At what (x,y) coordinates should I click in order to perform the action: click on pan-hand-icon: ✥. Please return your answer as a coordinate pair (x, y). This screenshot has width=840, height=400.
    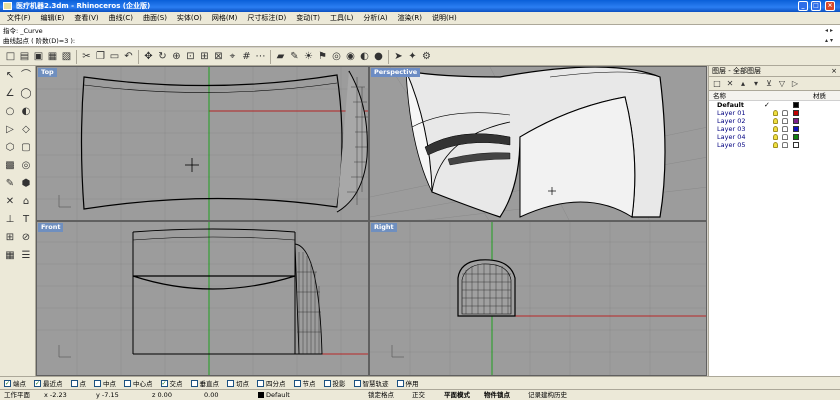
    Looking at the image, I should click on (148, 57).